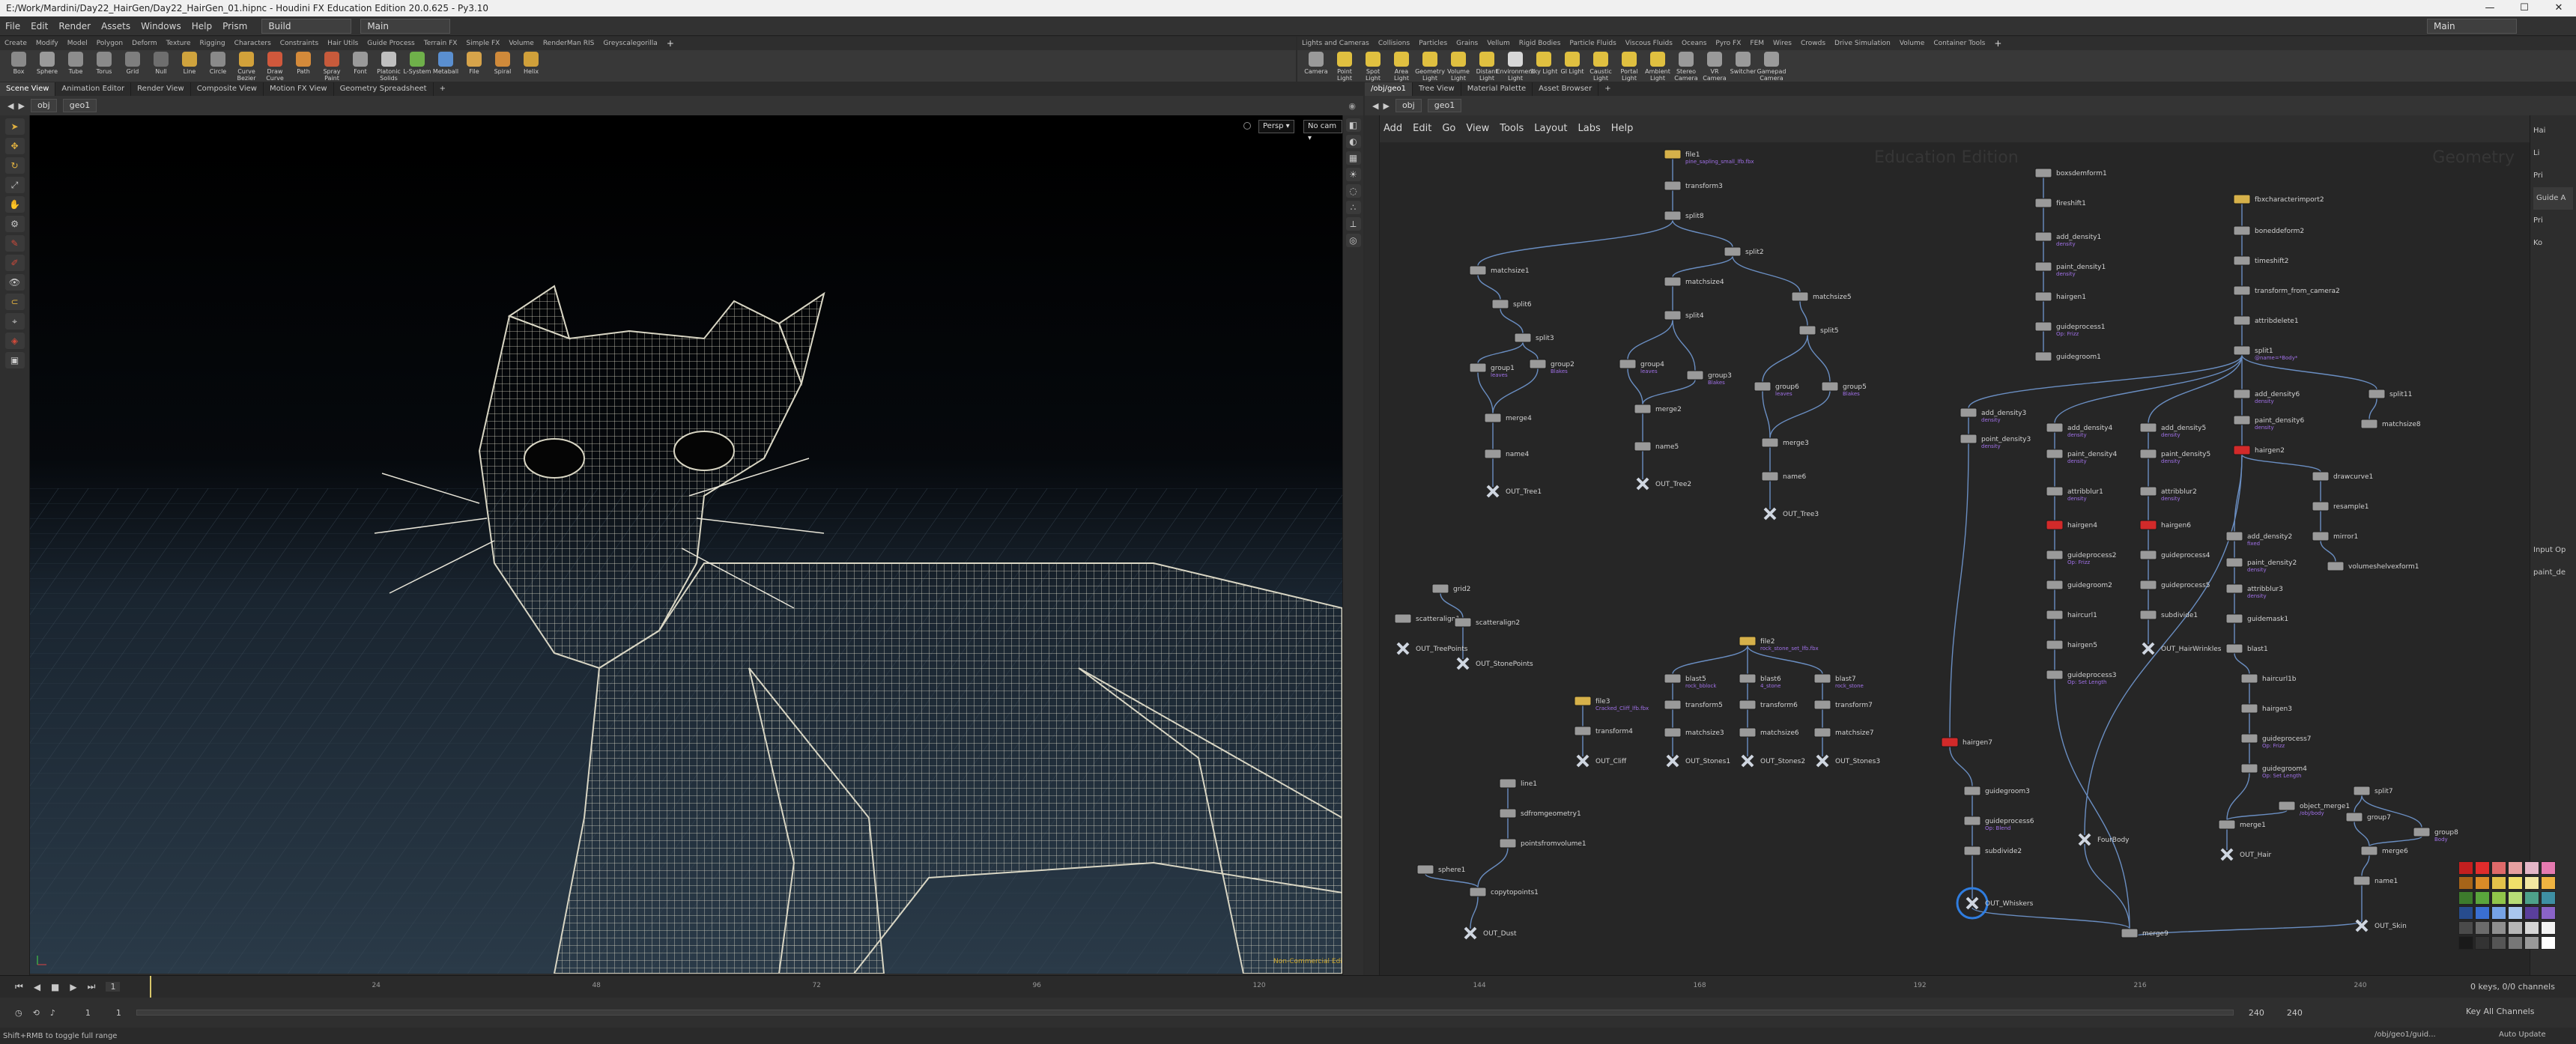  Describe the element at coordinates (1843, 704) in the screenshot. I see `network-node-transform7: transform7` at that location.